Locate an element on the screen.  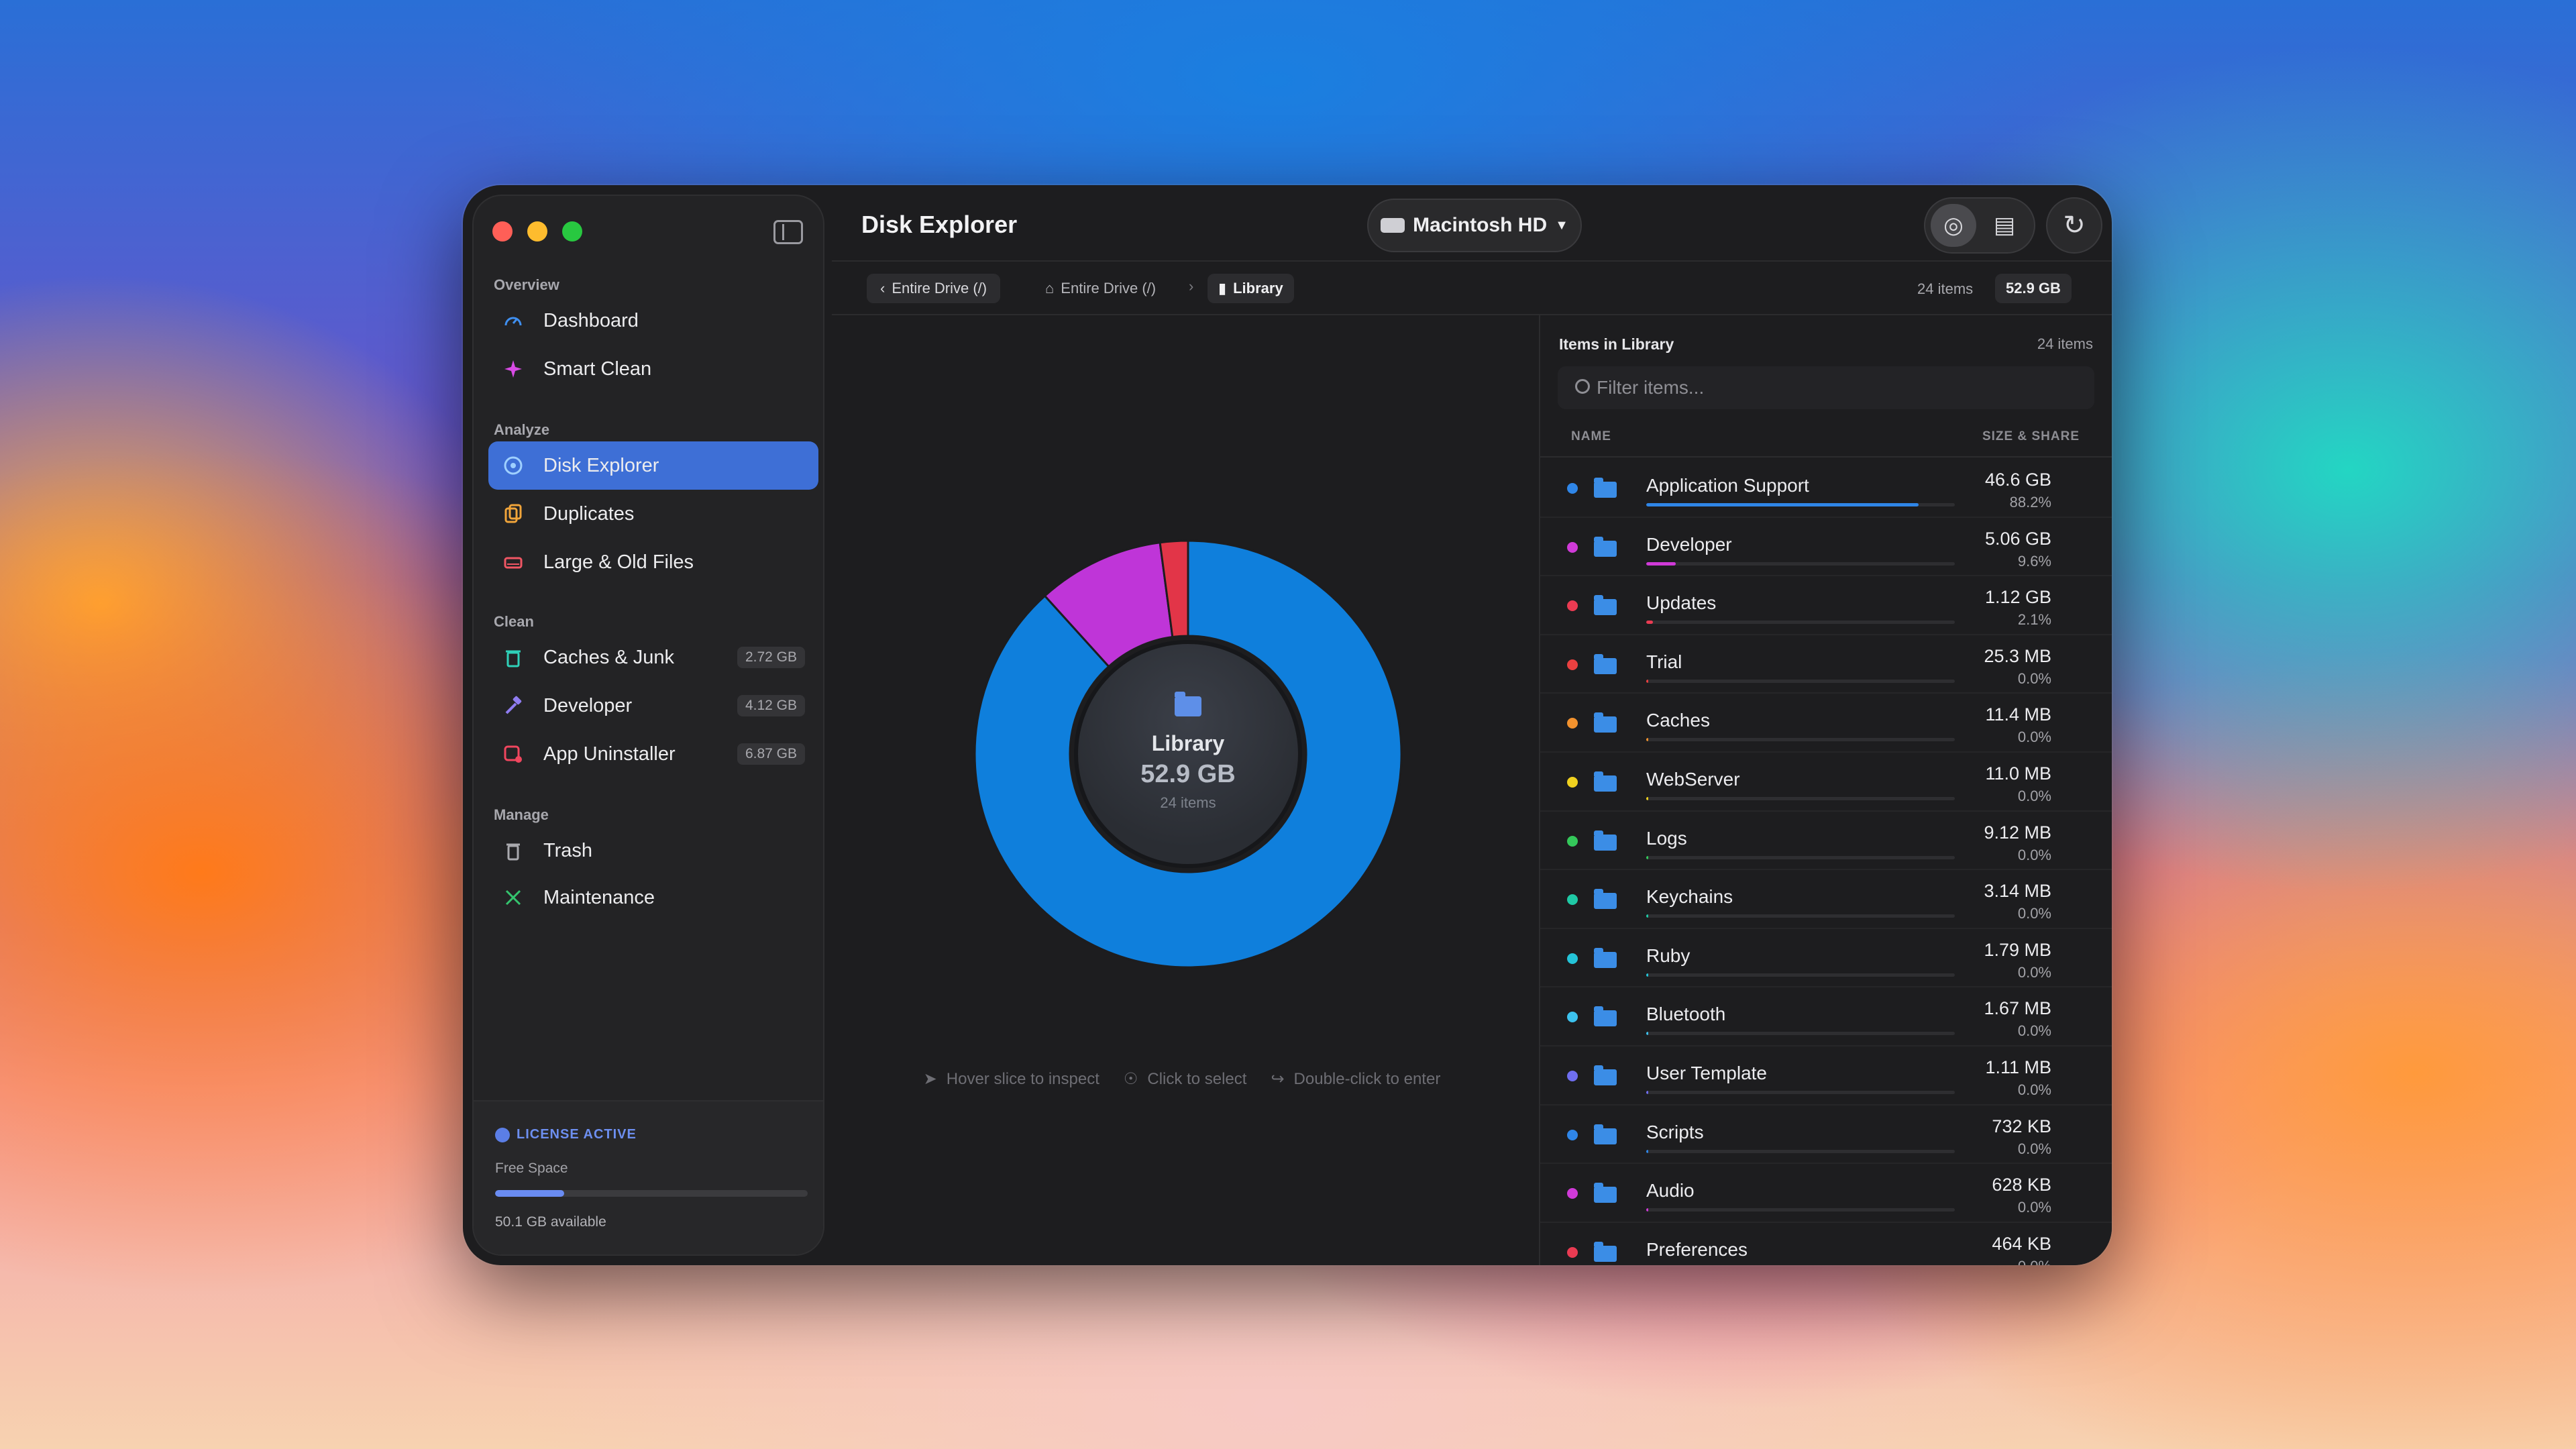
trash-can-icon is located at coordinates (513, 657).